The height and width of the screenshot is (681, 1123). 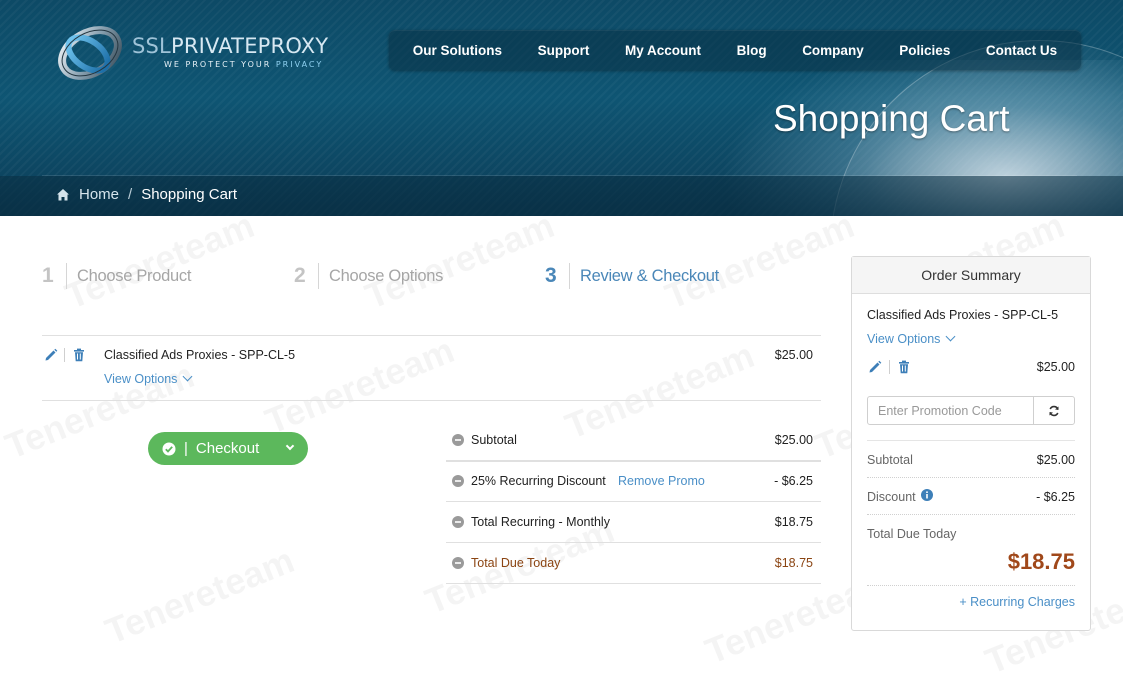 What do you see at coordinates (431, 335) in the screenshot?
I see `cart-top-divider` at bounding box center [431, 335].